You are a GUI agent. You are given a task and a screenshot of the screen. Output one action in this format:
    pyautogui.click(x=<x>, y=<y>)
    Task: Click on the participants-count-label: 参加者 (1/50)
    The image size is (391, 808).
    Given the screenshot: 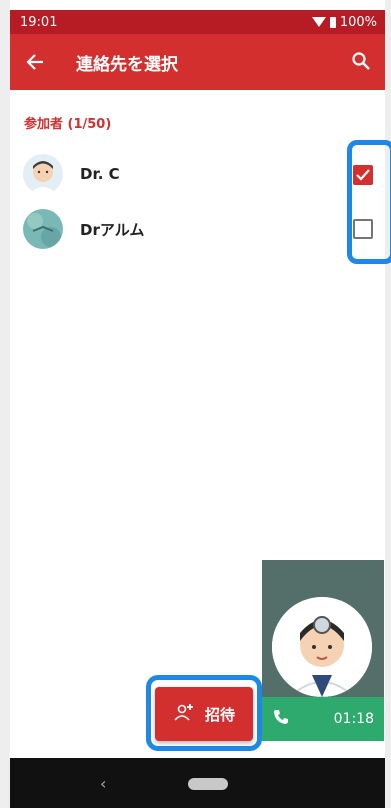 What is the action you would take?
    pyautogui.click(x=68, y=124)
    